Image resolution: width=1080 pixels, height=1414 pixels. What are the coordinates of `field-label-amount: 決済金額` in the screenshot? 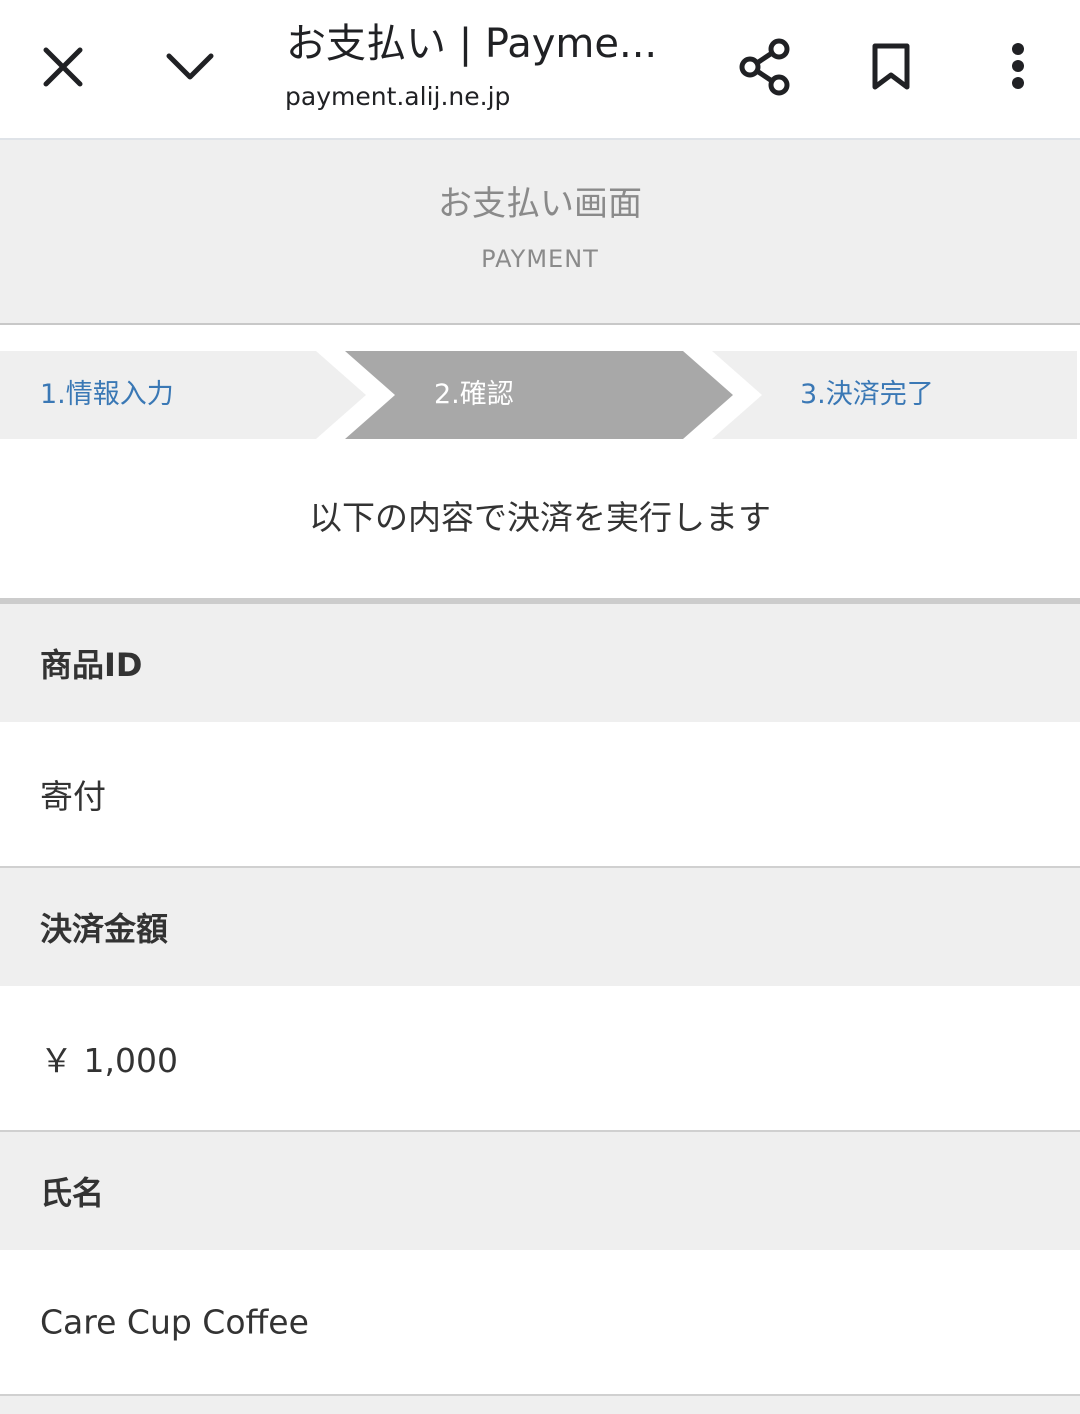 It's located at (540, 927).